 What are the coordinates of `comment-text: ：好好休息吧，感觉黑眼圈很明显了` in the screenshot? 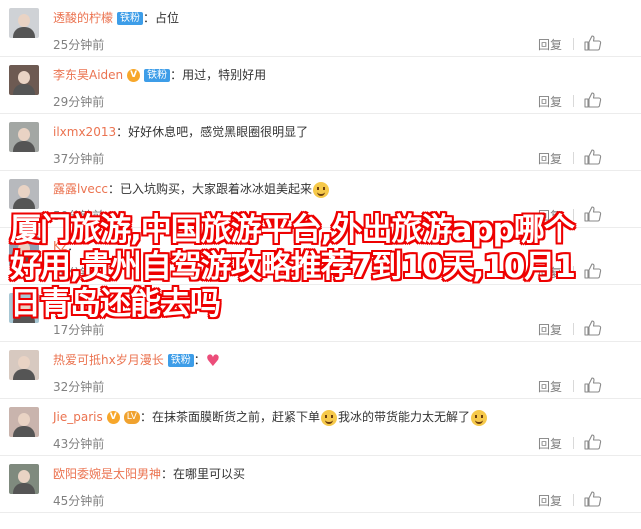 It's located at (212, 132).